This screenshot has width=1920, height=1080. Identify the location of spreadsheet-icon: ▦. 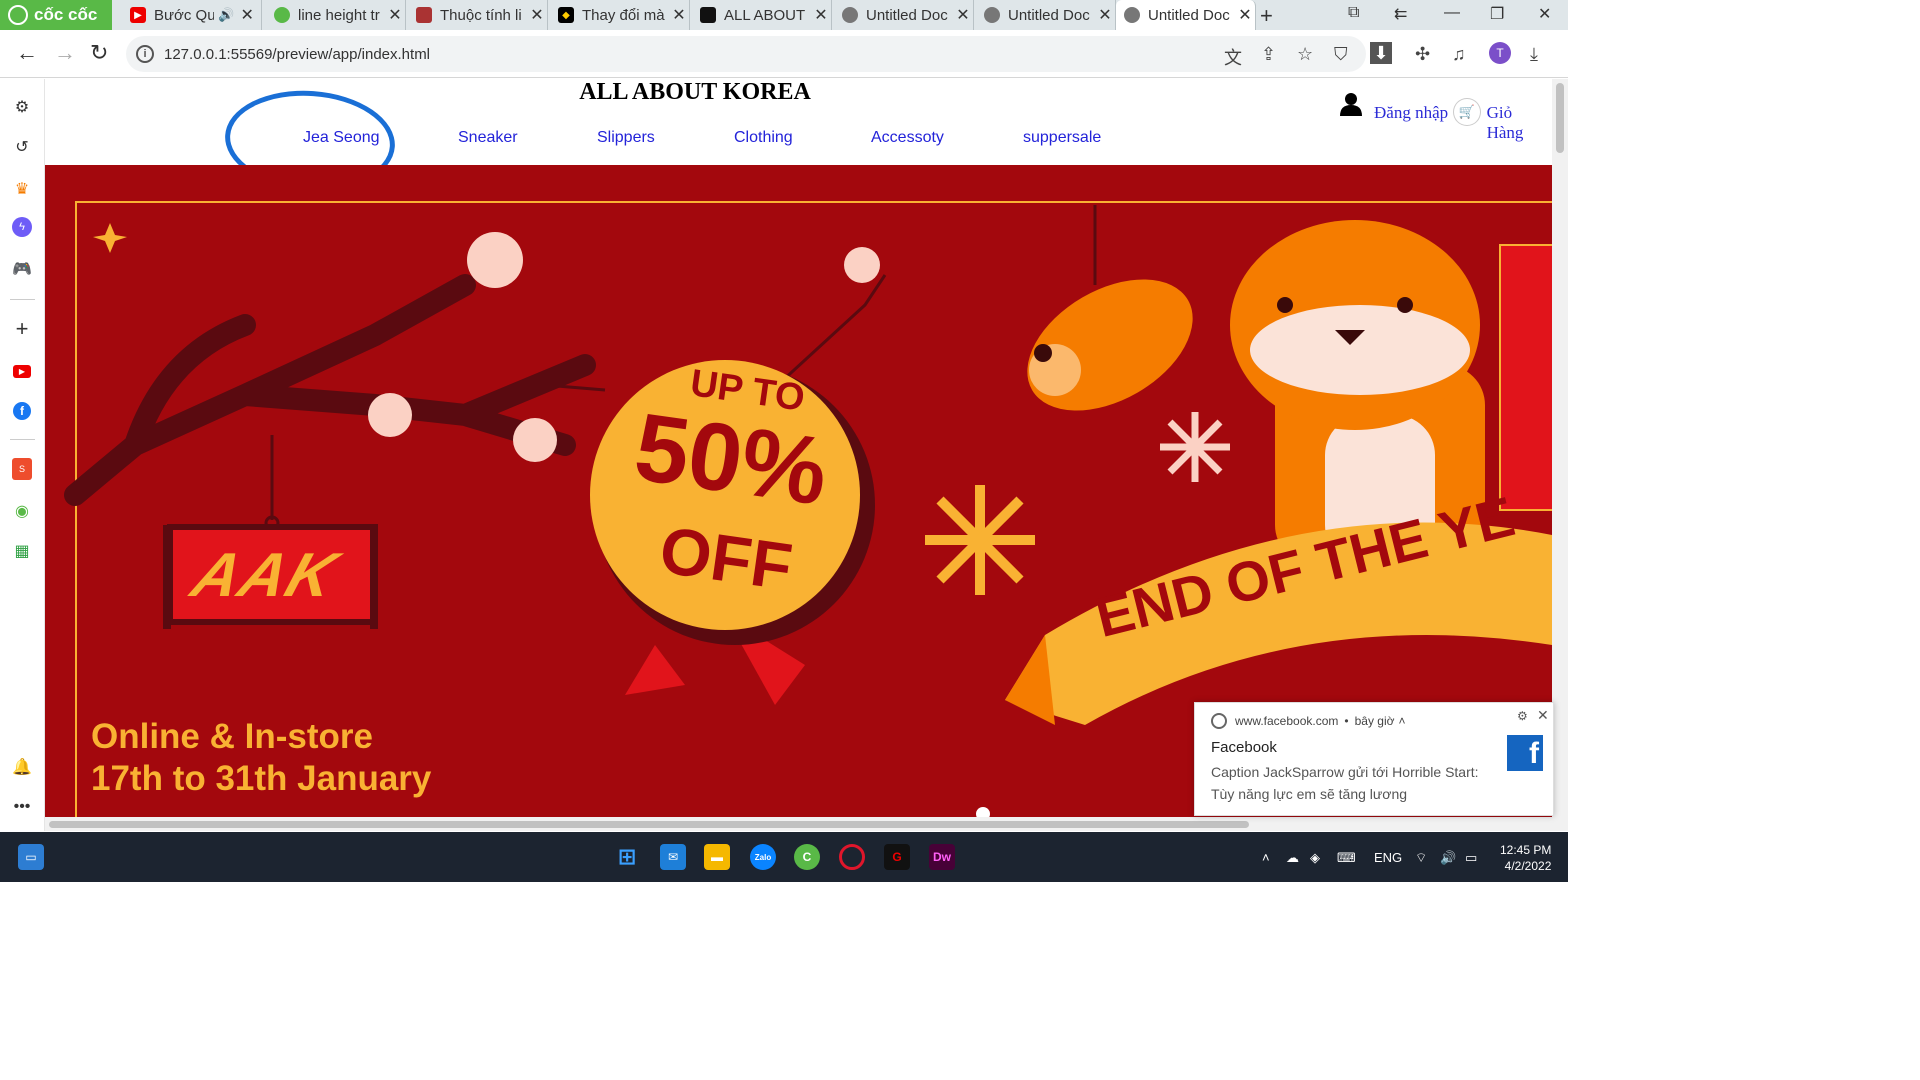
(22, 551).